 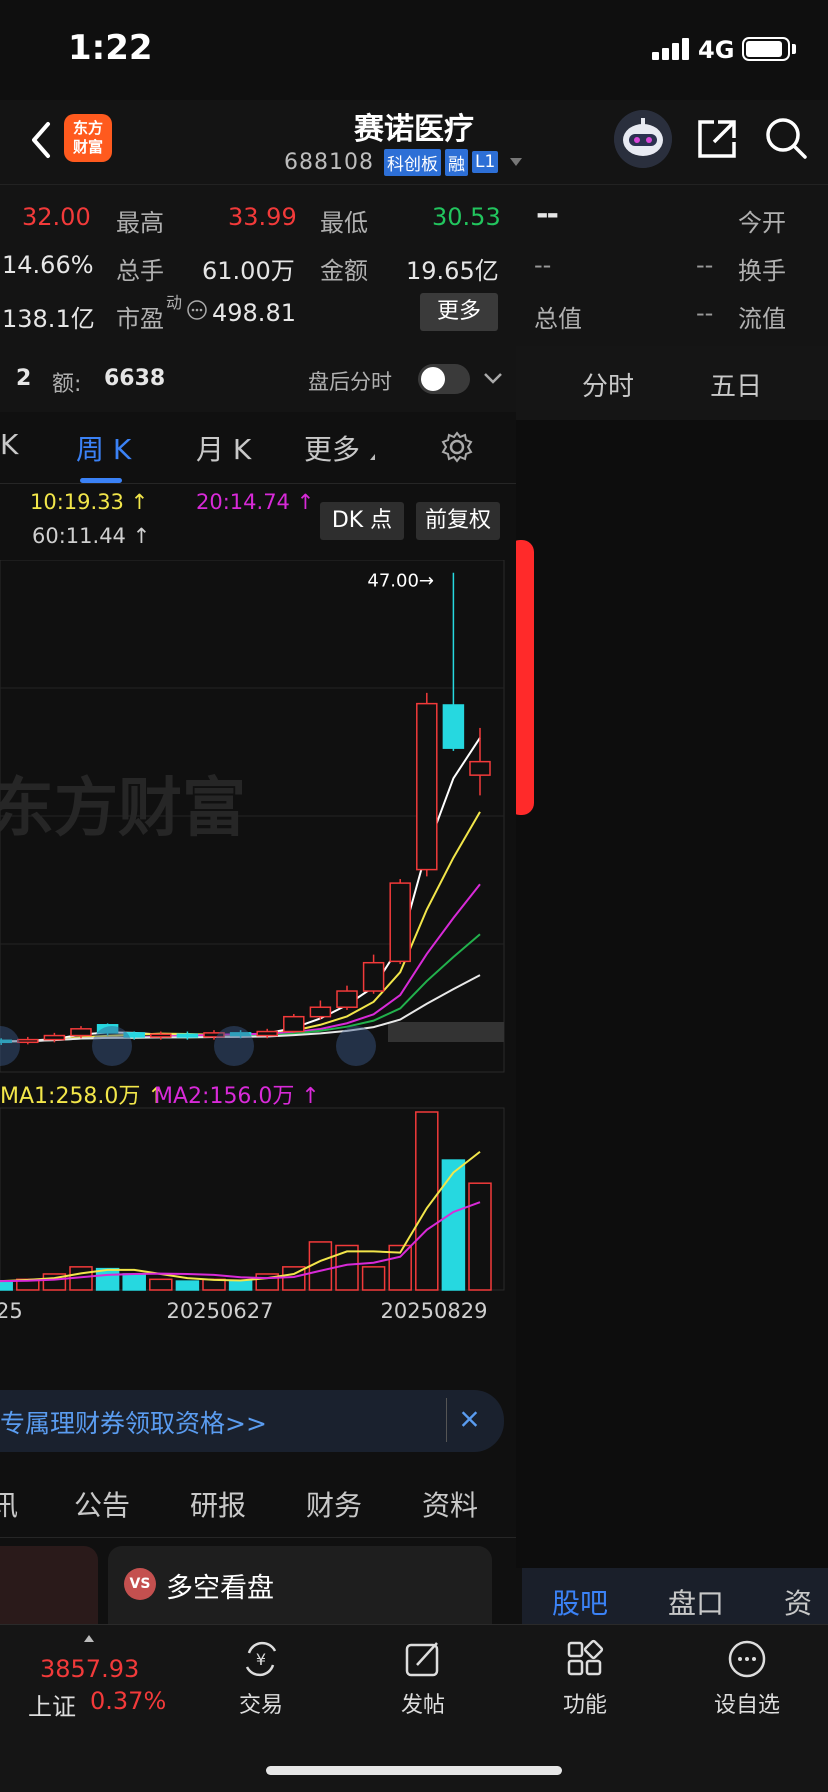 What do you see at coordinates (444, 379) in the screenshot?
I see `after-hours-toggle` at bounding box center [444, 379].